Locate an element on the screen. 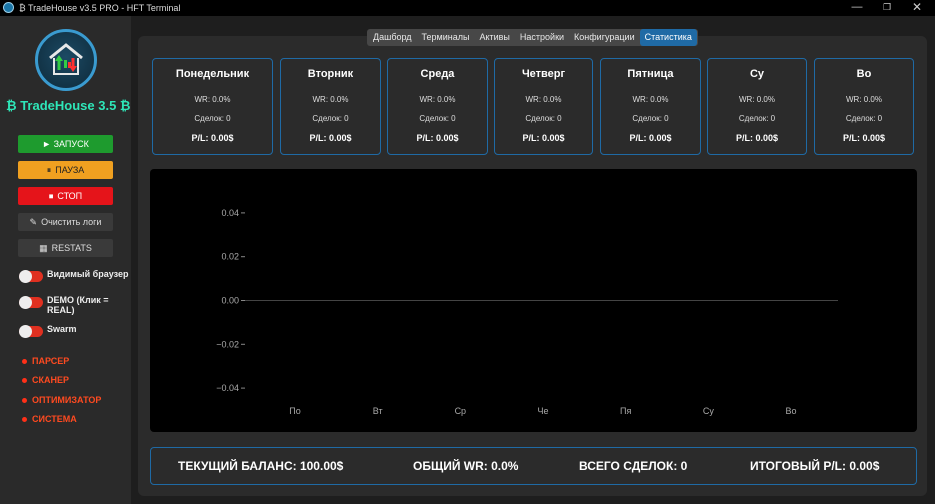 The width and height of the screenshot is (935, 504). house-chart-icon is located at coordinates (66, 59).